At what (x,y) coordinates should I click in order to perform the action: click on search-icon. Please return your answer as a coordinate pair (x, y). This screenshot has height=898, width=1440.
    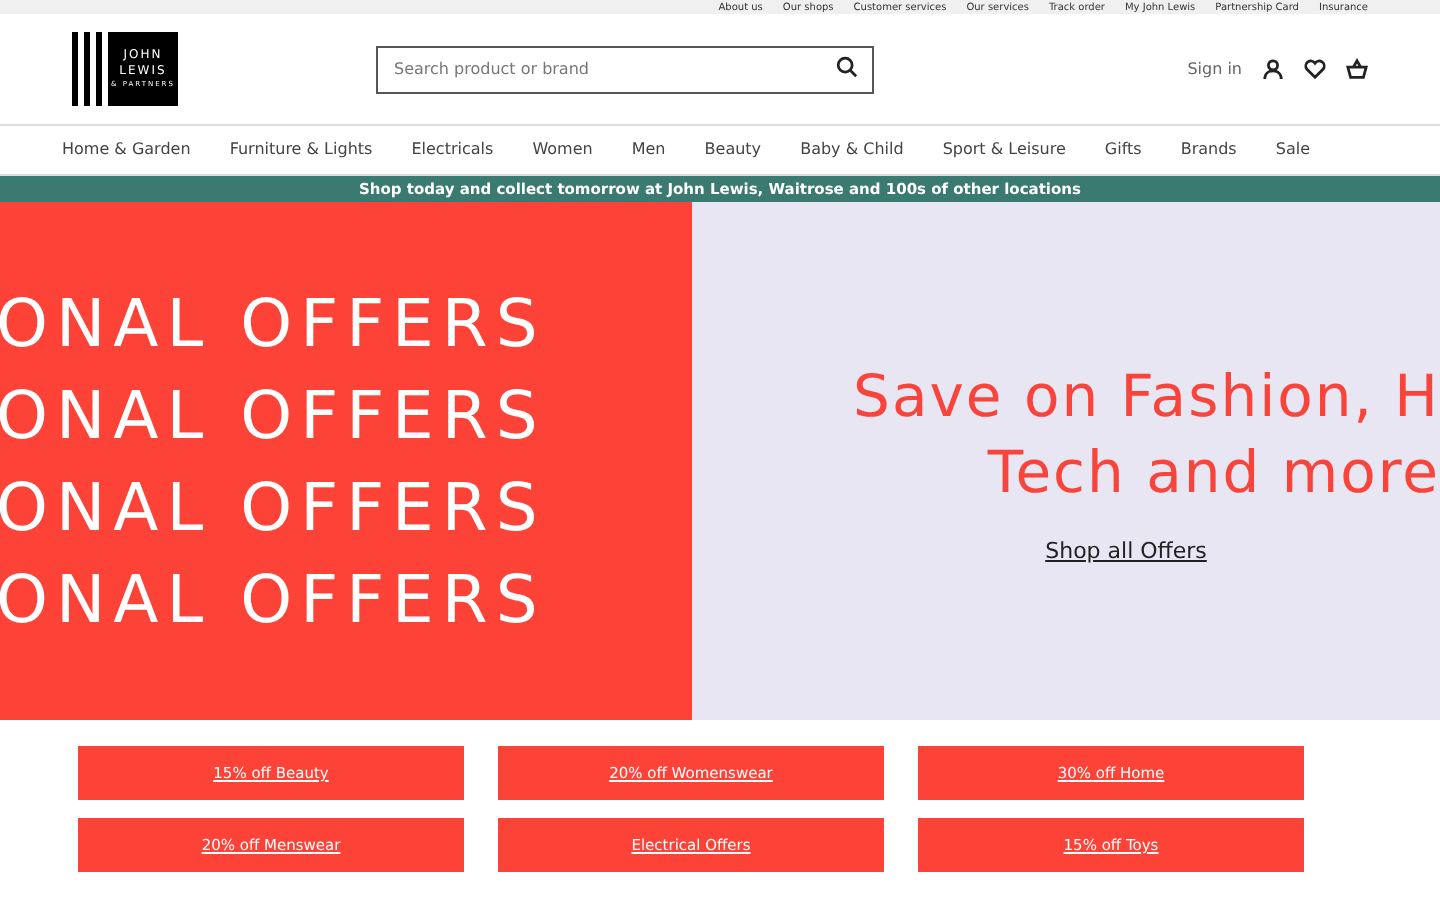
    Looking at the image, I should click on (847, 67).